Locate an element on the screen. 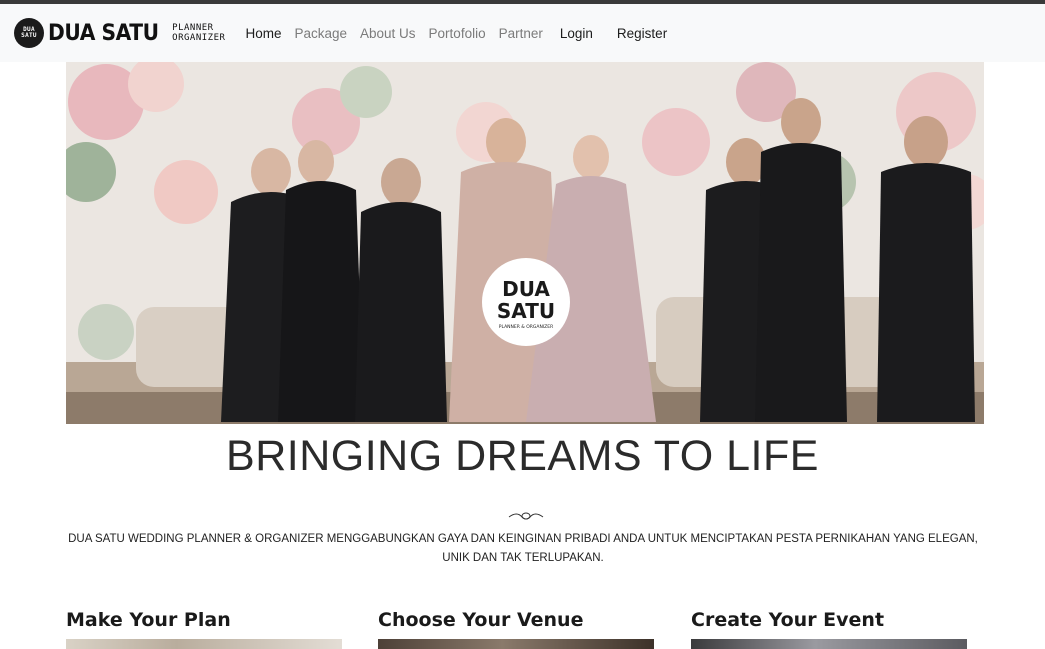 The image size is (1045, 649). nav-package: Package is located at coordinates (320, 33).